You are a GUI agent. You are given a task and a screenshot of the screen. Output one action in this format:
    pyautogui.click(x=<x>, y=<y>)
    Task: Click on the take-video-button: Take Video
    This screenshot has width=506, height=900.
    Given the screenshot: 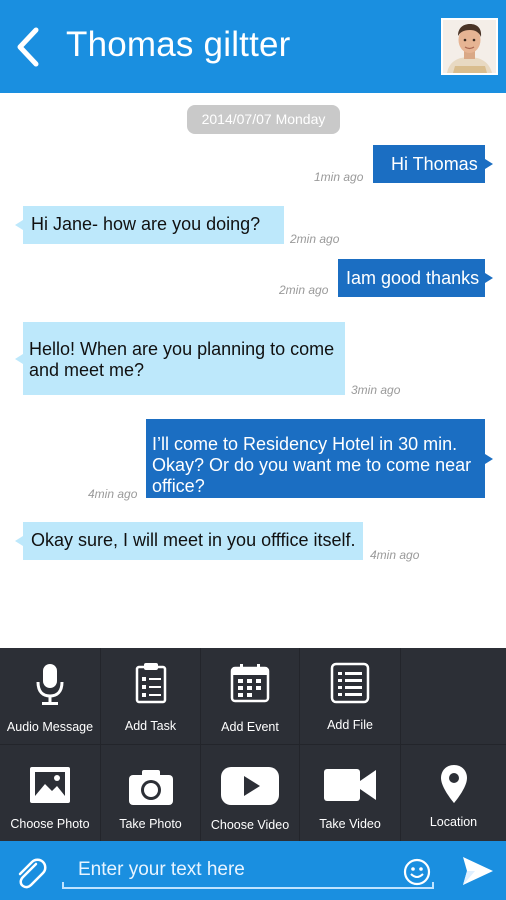 What is the action you would take?
    pyautogui.click(x=350, y=793)
    